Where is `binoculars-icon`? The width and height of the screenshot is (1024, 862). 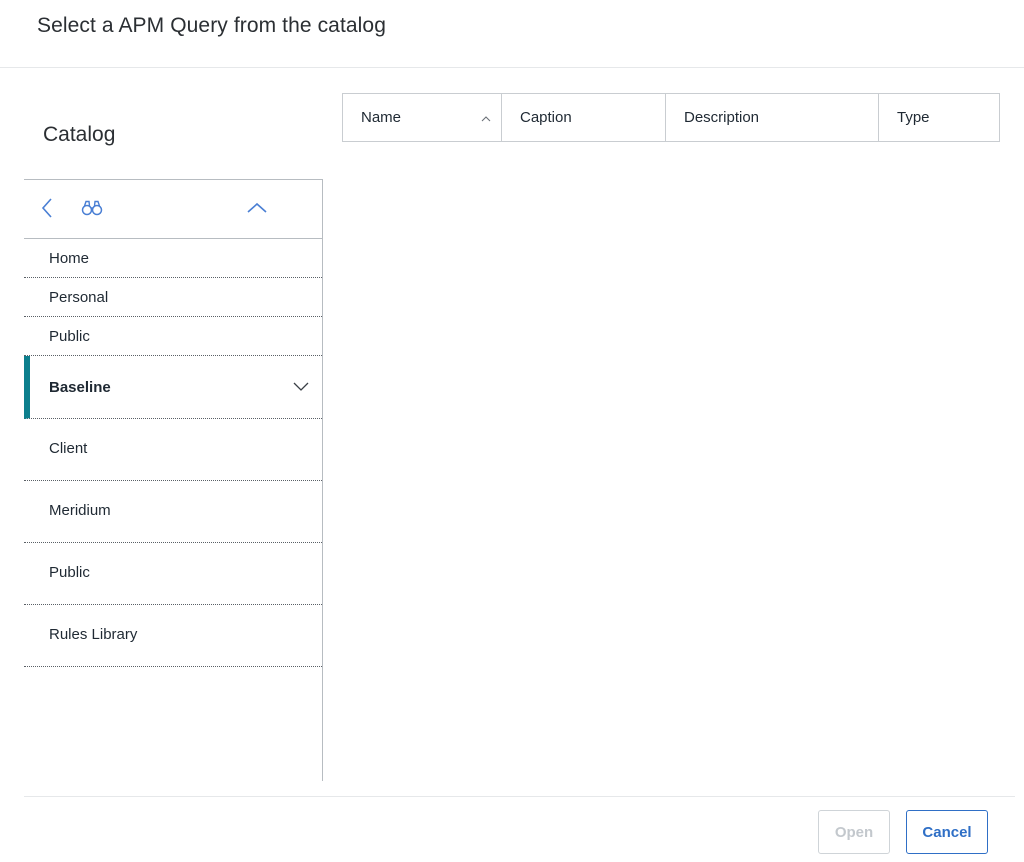 binoculars-icon is located at coordinates (92, 208).